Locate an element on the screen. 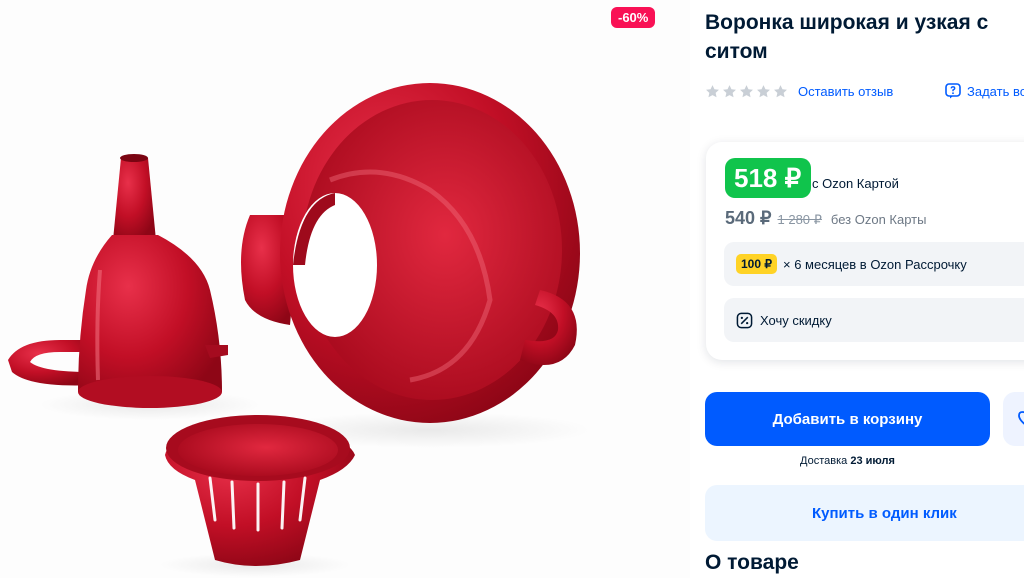  installment-badge: 100 ₽ is located at coordinates (756, 264).